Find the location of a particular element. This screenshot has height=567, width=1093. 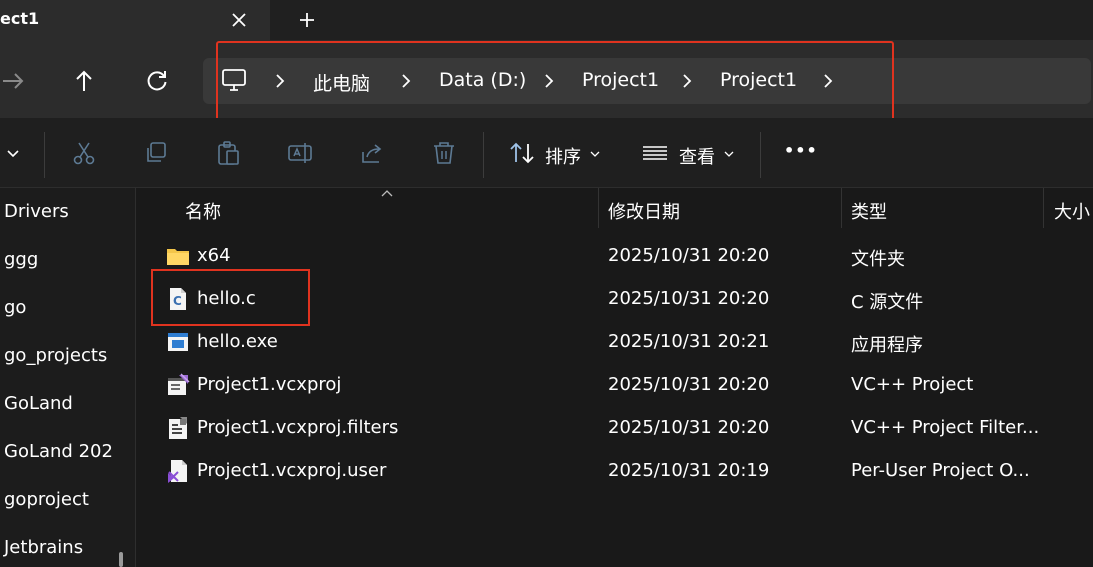

cut-icon is located at coordinates (84, 153).